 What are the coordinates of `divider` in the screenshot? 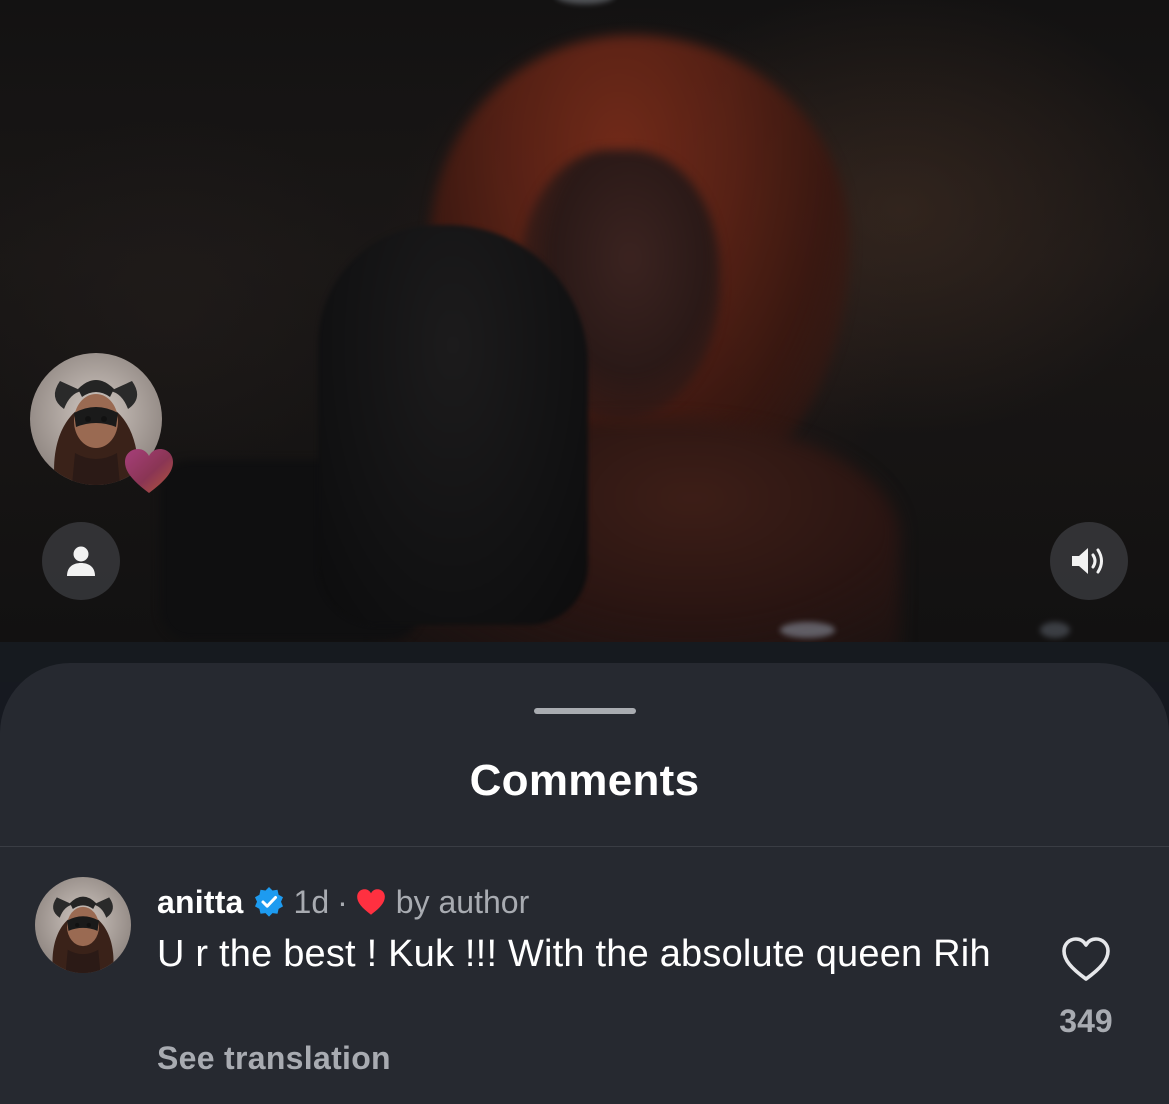 It's located at (584, 846).